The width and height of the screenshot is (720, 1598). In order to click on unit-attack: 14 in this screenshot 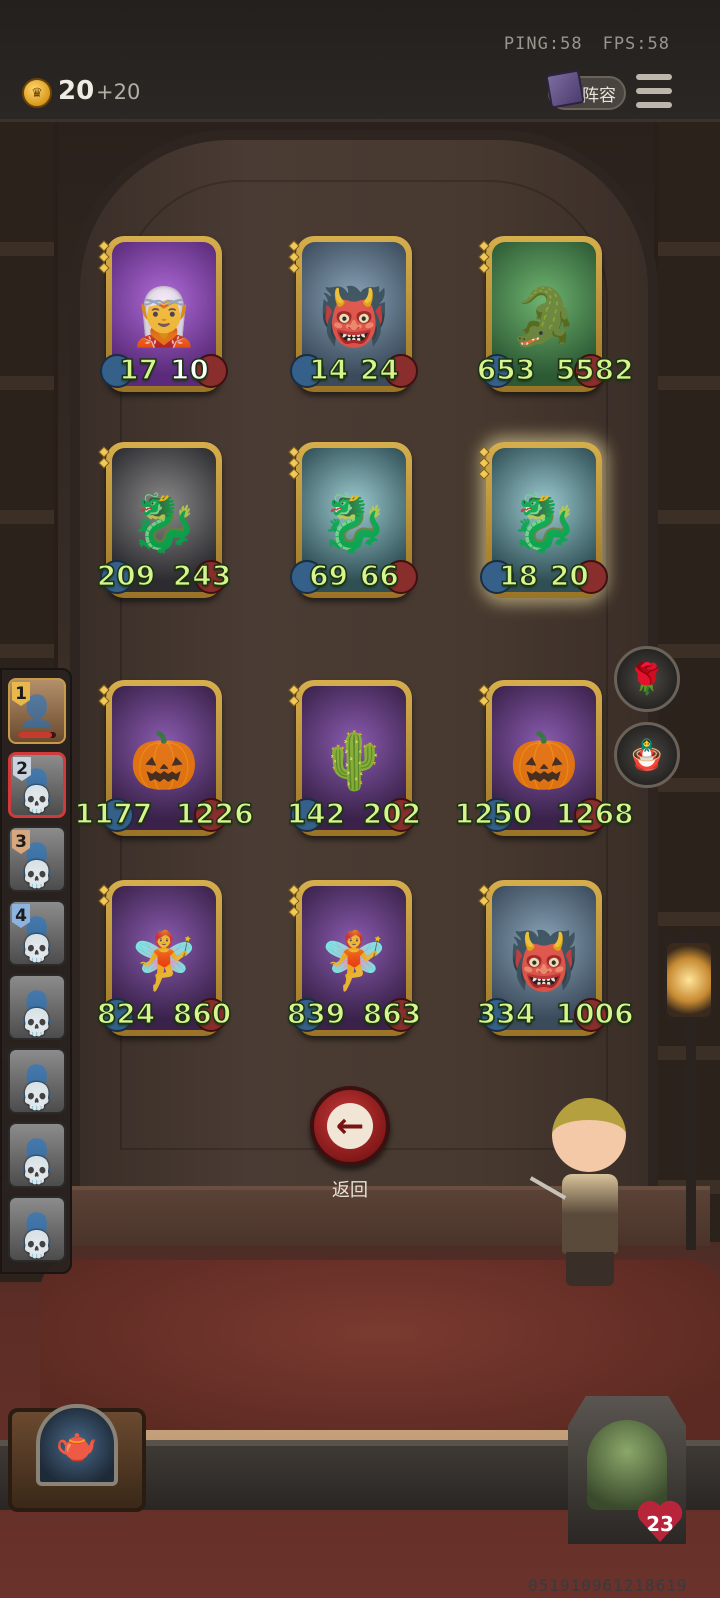, I will do `click(328, 369)`.